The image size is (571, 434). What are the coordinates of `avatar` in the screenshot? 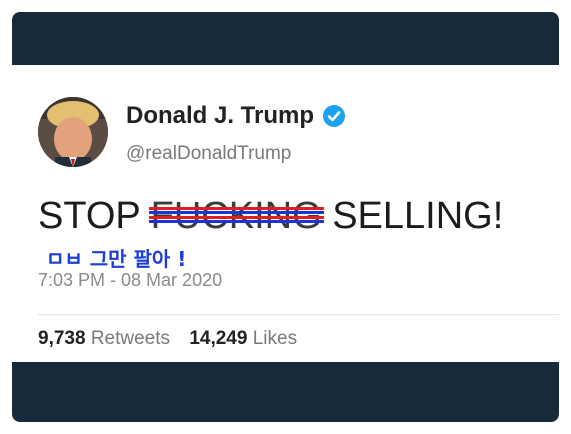 It's located at (73, 132).